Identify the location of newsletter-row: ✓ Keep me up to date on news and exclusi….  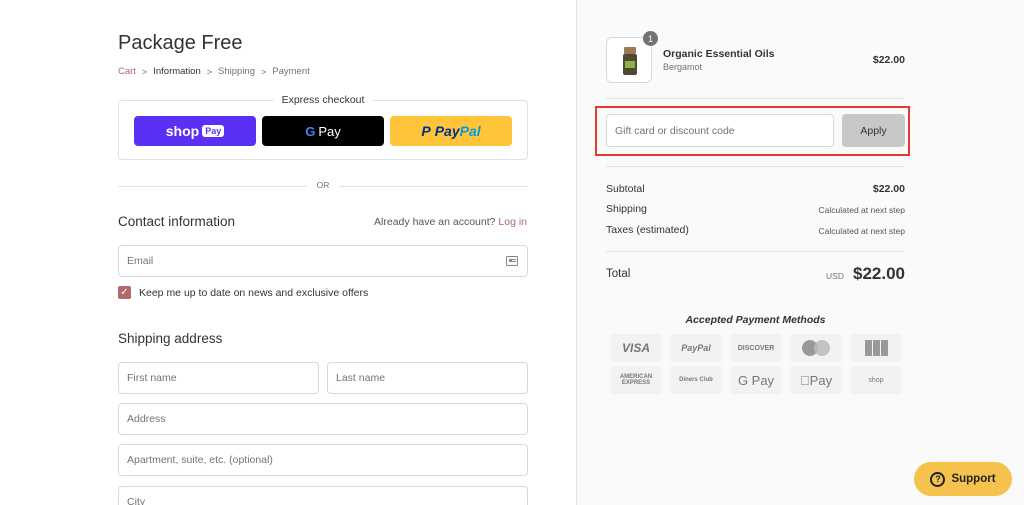
(243, 292).